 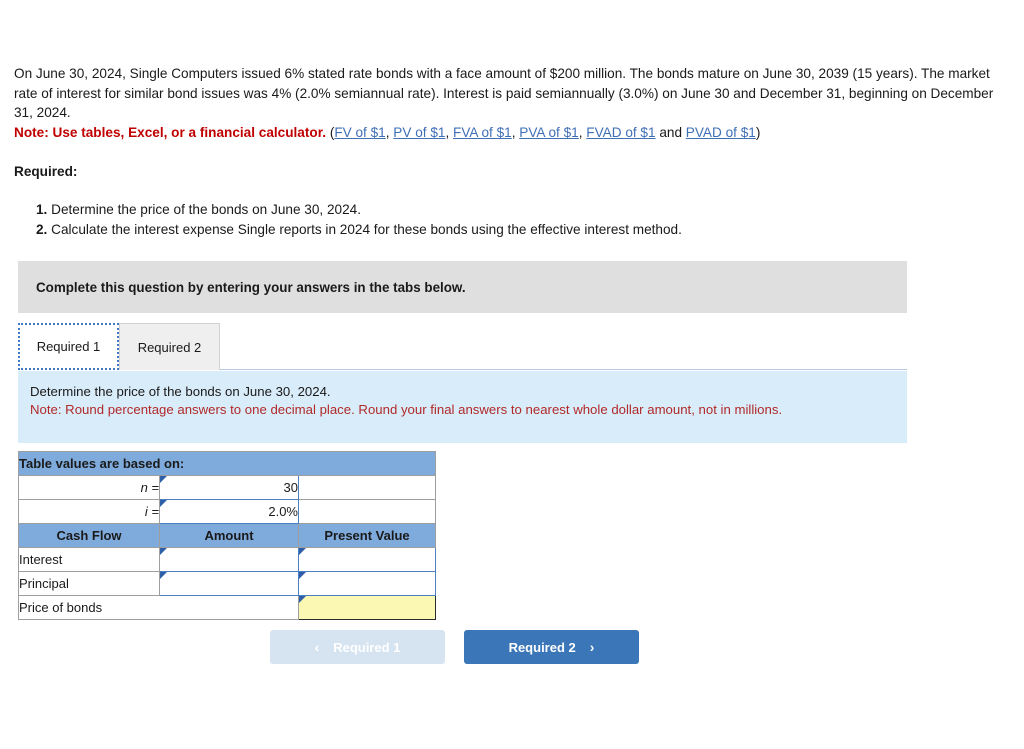 What do you see at coordinates (317, 647) in the screenshot?
I see `chevron-left-icon: ‹` at bounding box center [317, 647].